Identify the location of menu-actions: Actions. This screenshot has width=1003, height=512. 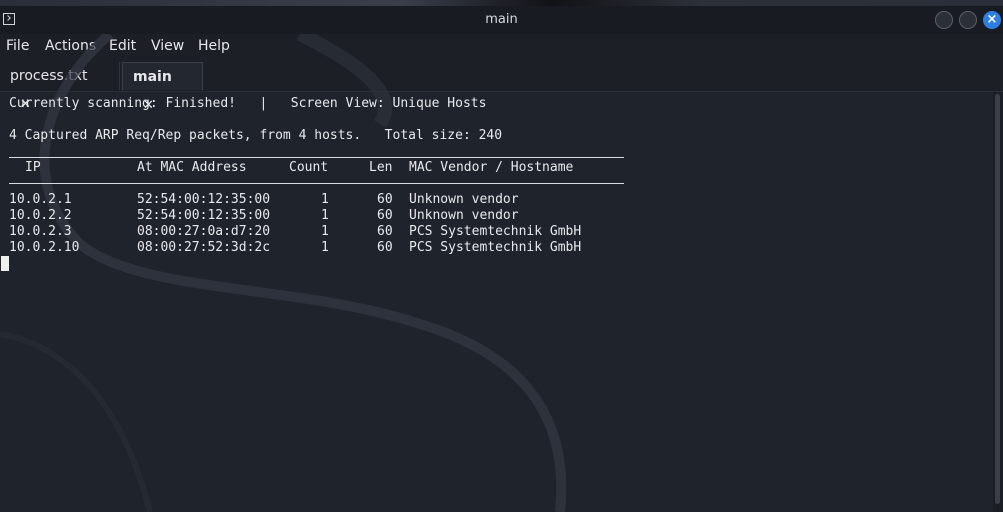
(70, 46).